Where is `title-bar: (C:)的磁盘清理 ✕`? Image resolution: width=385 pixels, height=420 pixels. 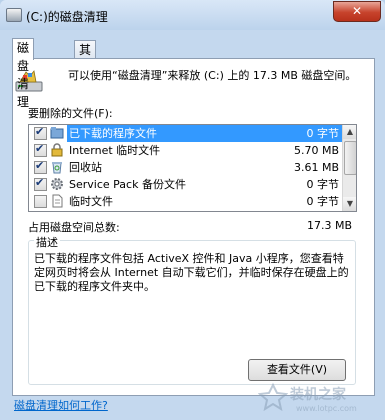
title-bar: (C:)的磁盘清理 ✕ is located at coordinates (192, 15).